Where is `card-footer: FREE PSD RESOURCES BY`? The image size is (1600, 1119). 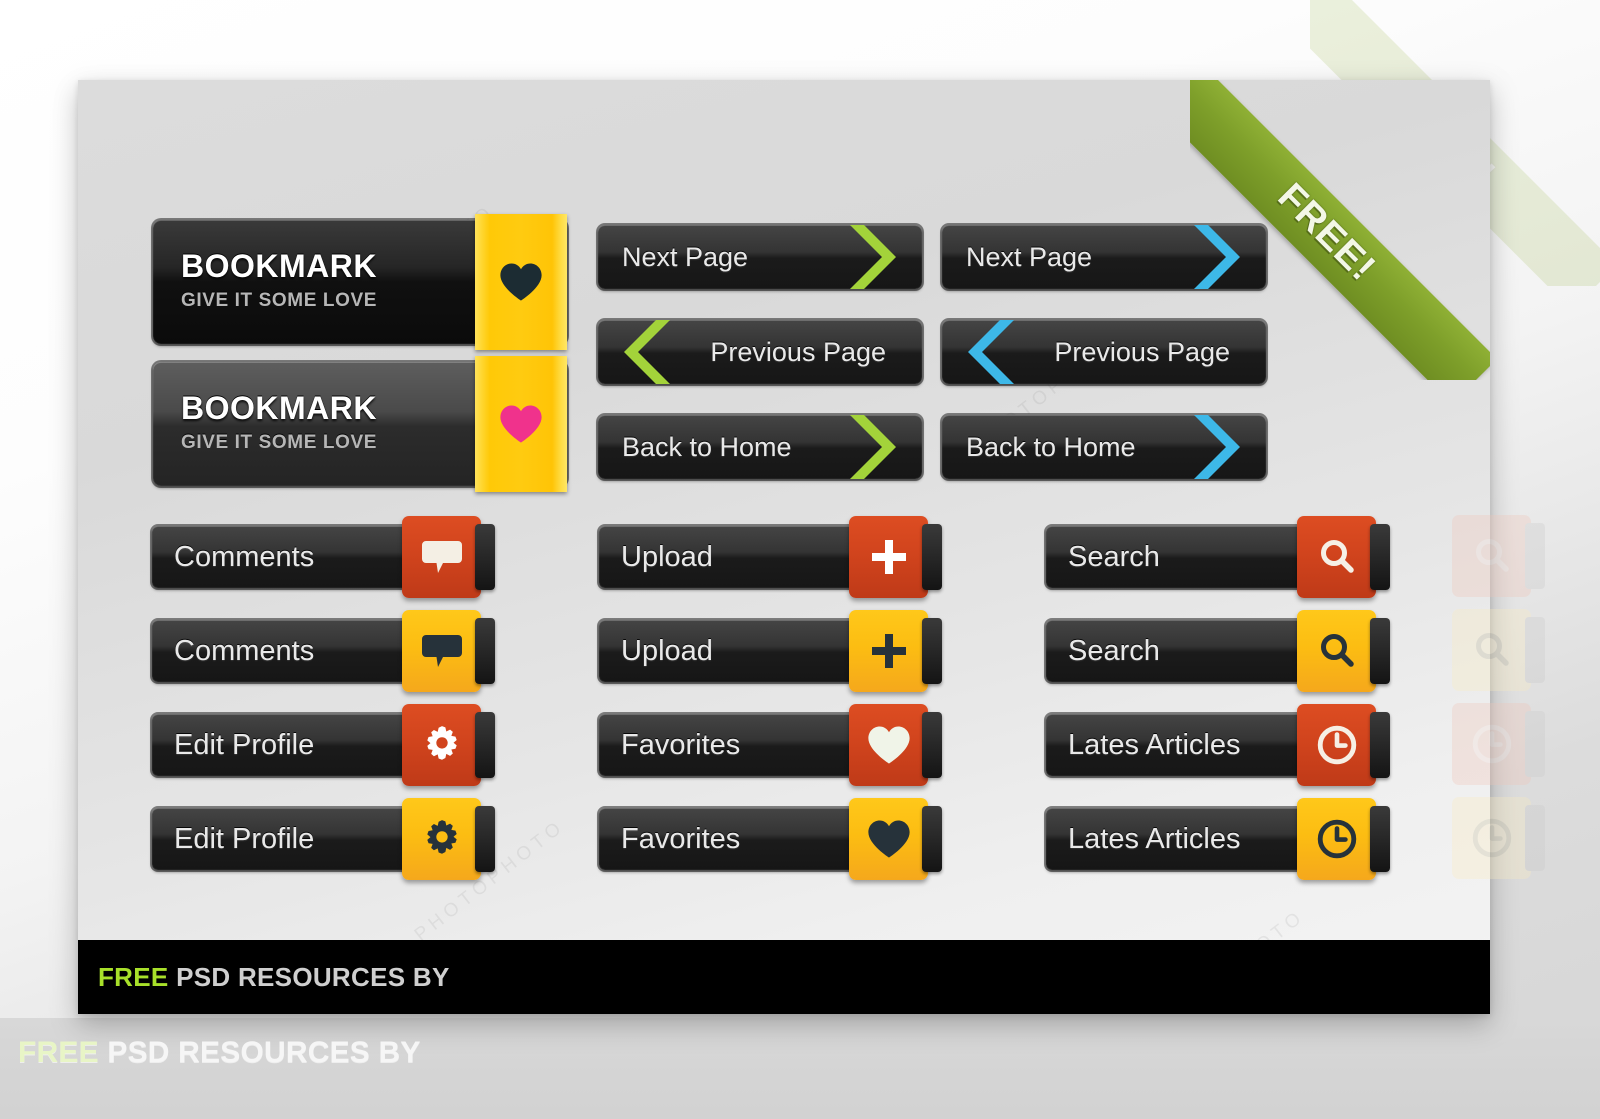
card-footer: FREE PSD RESOURCES BY is located at coordinates (784, 977).